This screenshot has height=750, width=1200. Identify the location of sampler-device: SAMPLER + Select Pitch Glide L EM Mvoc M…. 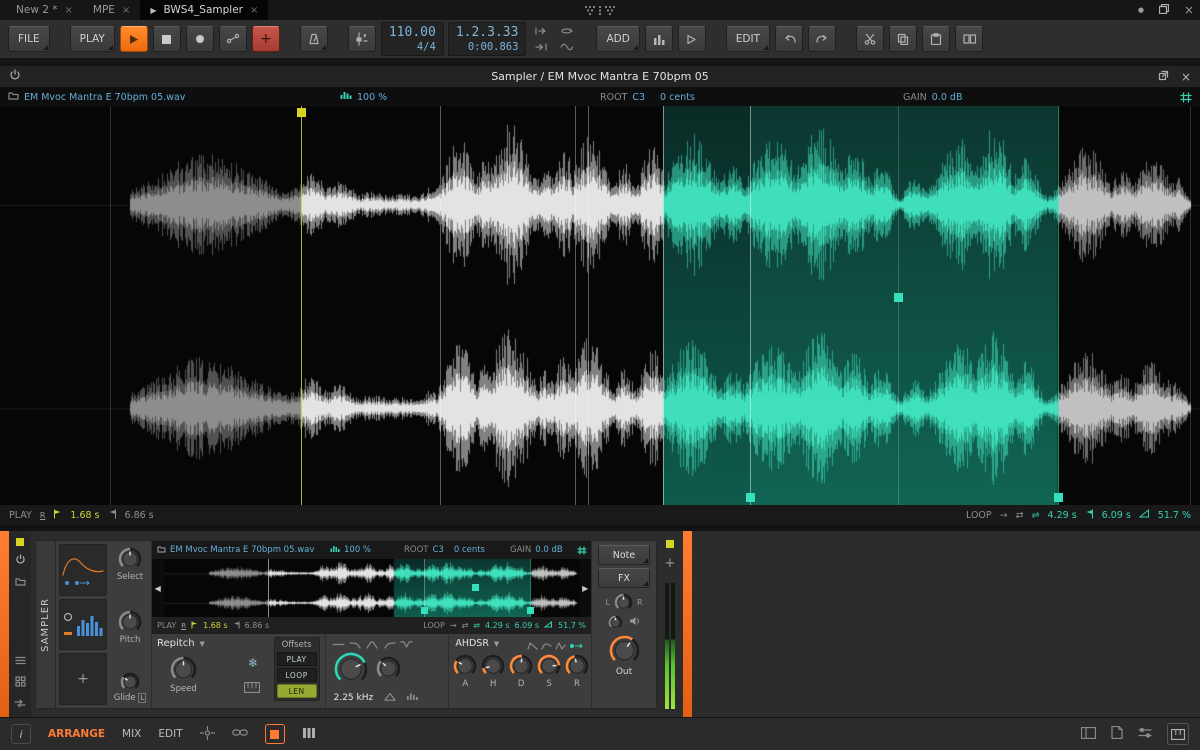
(346, 624).